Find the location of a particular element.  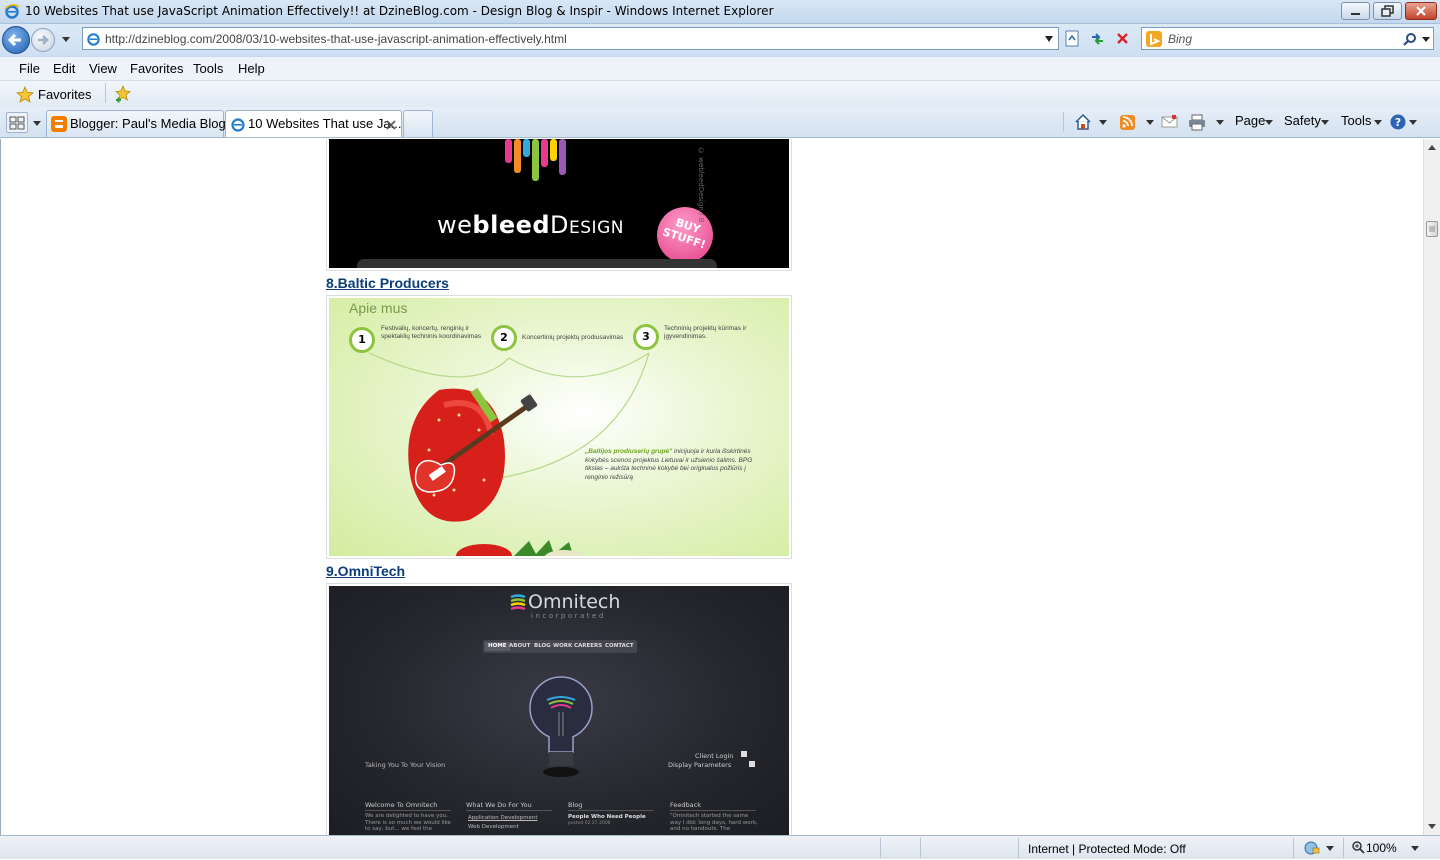

search-placeholder: Bing is located at coordinates (1180, 39).